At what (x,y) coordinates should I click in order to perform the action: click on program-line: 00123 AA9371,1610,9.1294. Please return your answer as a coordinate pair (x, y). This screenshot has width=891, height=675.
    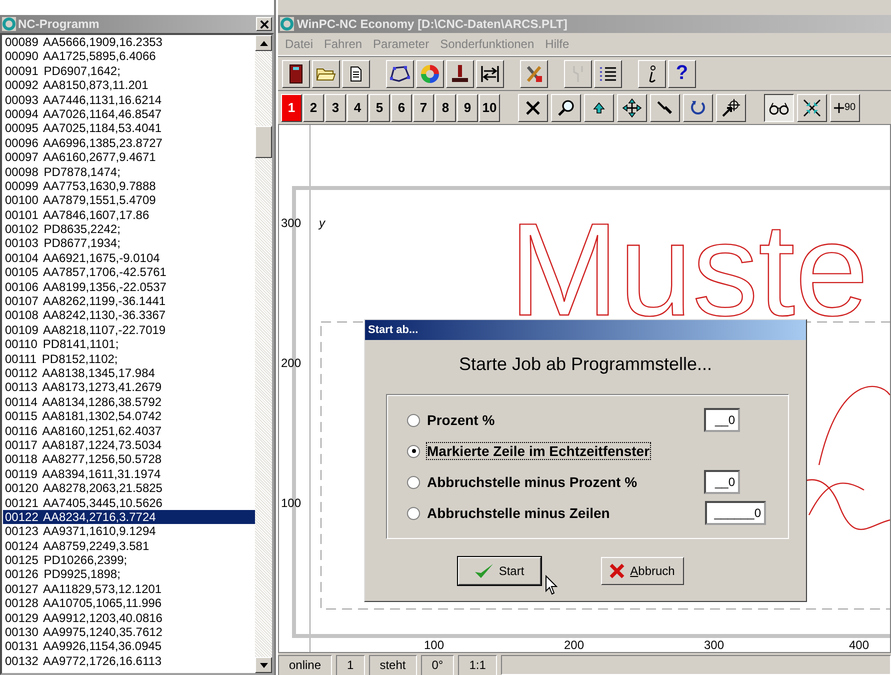
    Looking at the image, I should click on (129, 531).